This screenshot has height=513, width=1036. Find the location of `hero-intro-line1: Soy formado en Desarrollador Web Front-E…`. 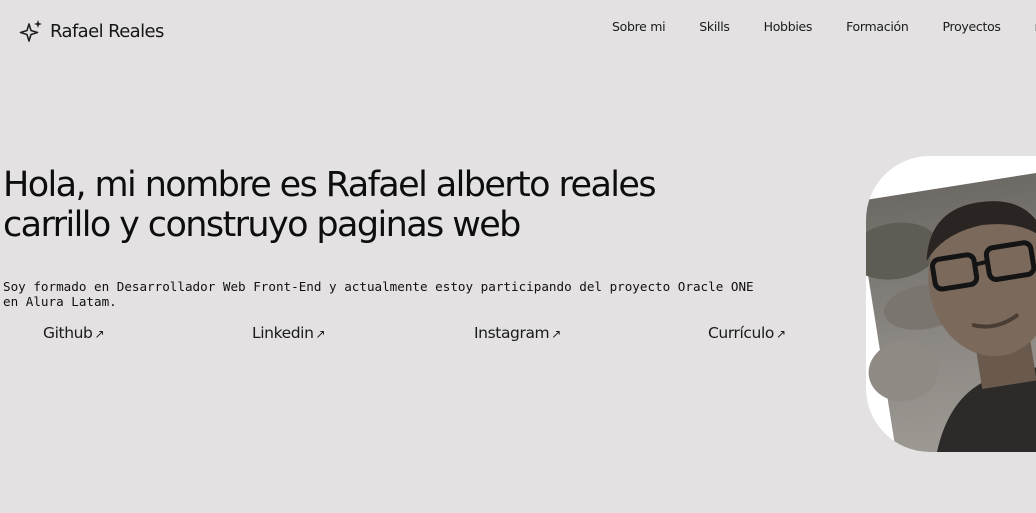

hero-intro-line1: Soy formado en Desarrollador Web Front-E… is located at coordinates (378, 286).